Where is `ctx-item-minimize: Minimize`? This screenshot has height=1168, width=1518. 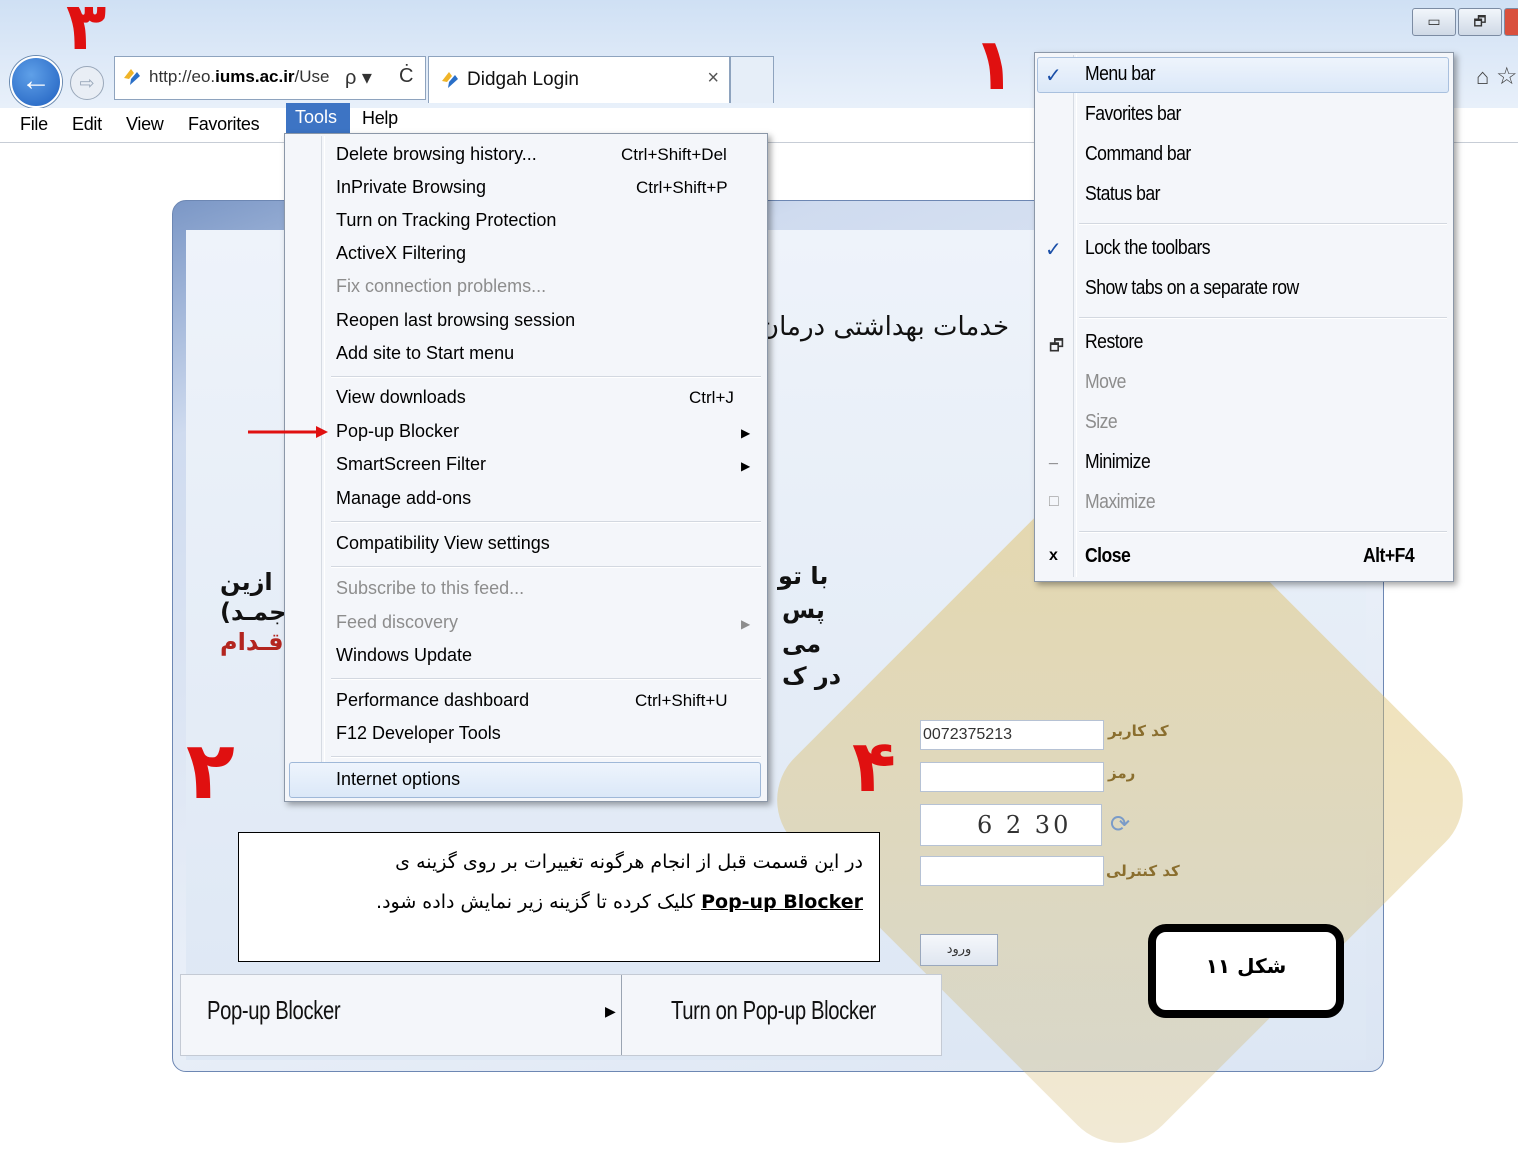 ctx-item-minimize: Minimize is located at coordinates (1118, 462).